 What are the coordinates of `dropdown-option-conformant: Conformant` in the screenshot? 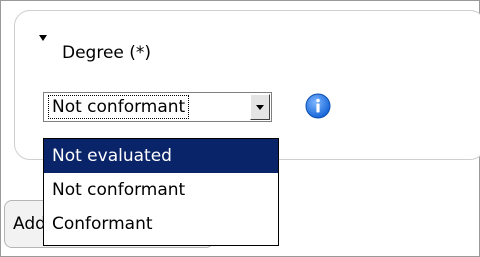 It's located at (161, 224).